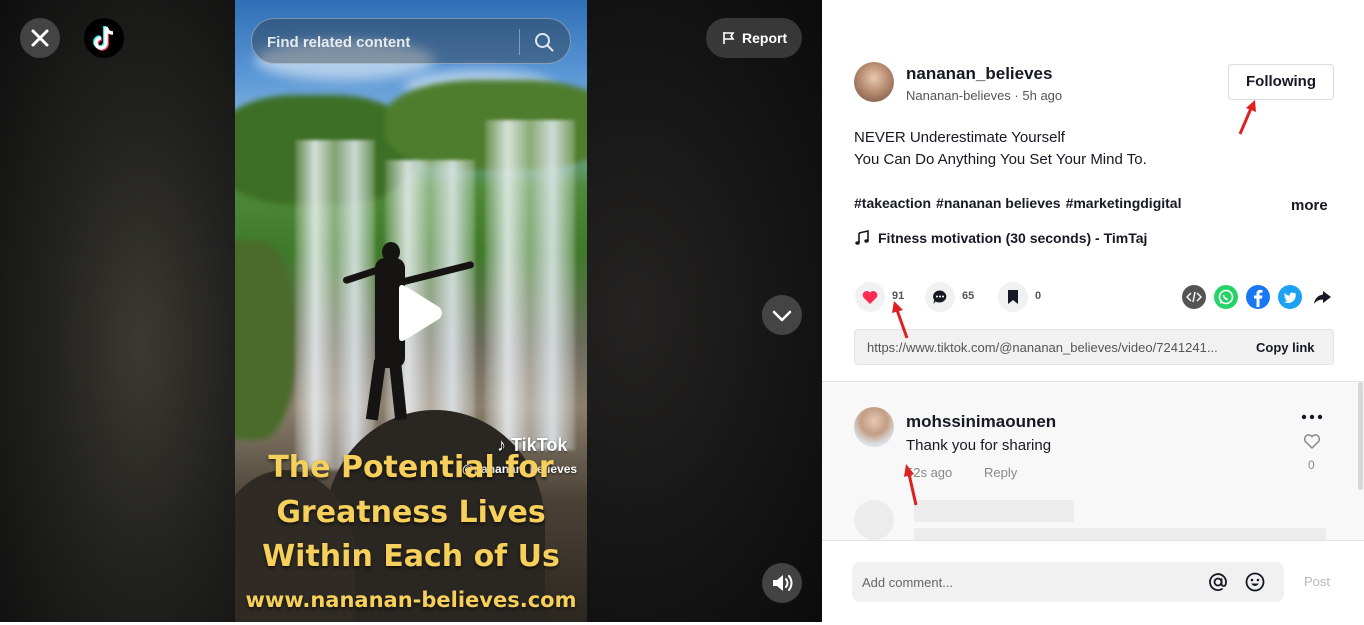  I want to click on heart-icon, so click(870, 297).